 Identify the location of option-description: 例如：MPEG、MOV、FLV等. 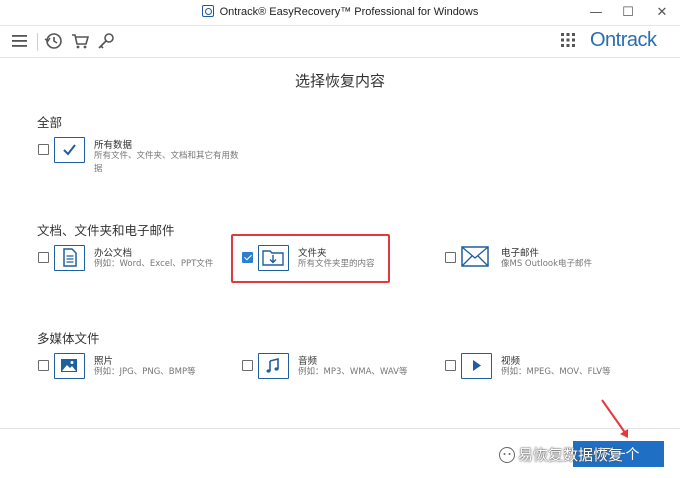
(556, 372).